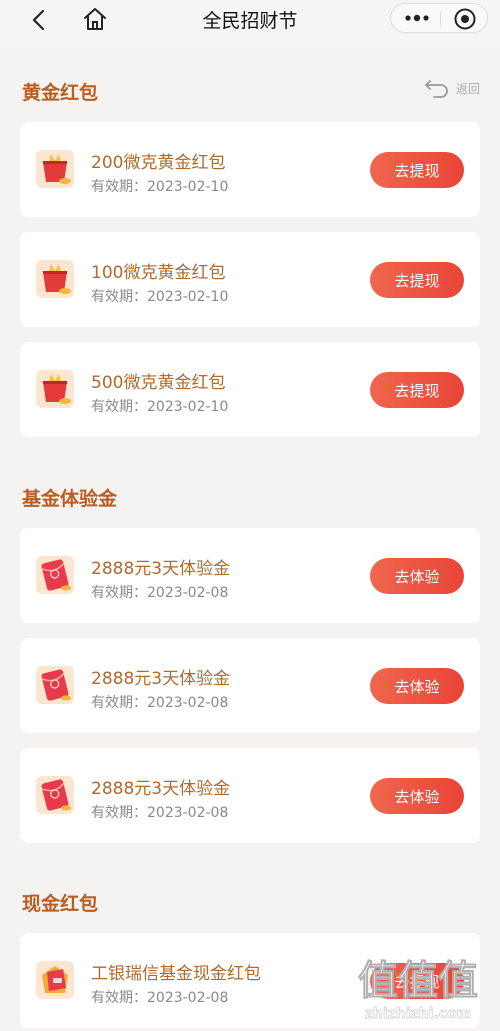 The width and height of the screenshot is (500, 1031). Describe the element at coordinates (250, 21) in the screenshot. I see `nav-bar: 全民招财节` at that location.